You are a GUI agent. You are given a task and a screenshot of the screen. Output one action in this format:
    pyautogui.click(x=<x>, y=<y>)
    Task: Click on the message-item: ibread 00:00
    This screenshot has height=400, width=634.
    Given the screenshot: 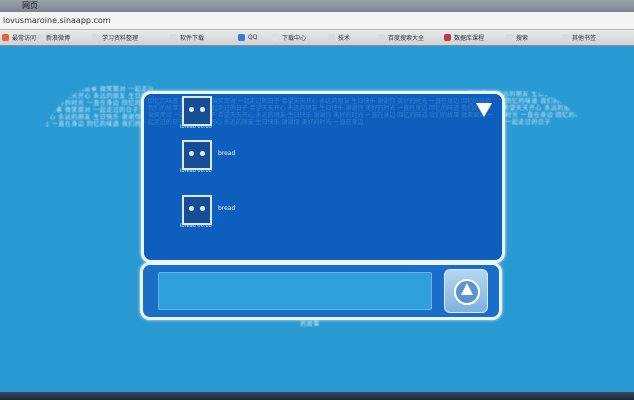 What is the action you would take?
    pyautogui.click(x=240, y=118)
    